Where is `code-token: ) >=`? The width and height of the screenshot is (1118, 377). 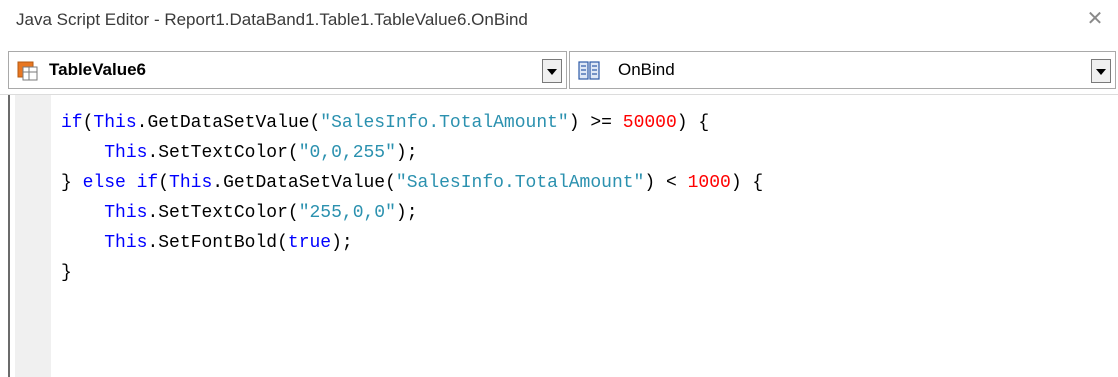 code-token: ) >= is located at coordinates (595, 123).